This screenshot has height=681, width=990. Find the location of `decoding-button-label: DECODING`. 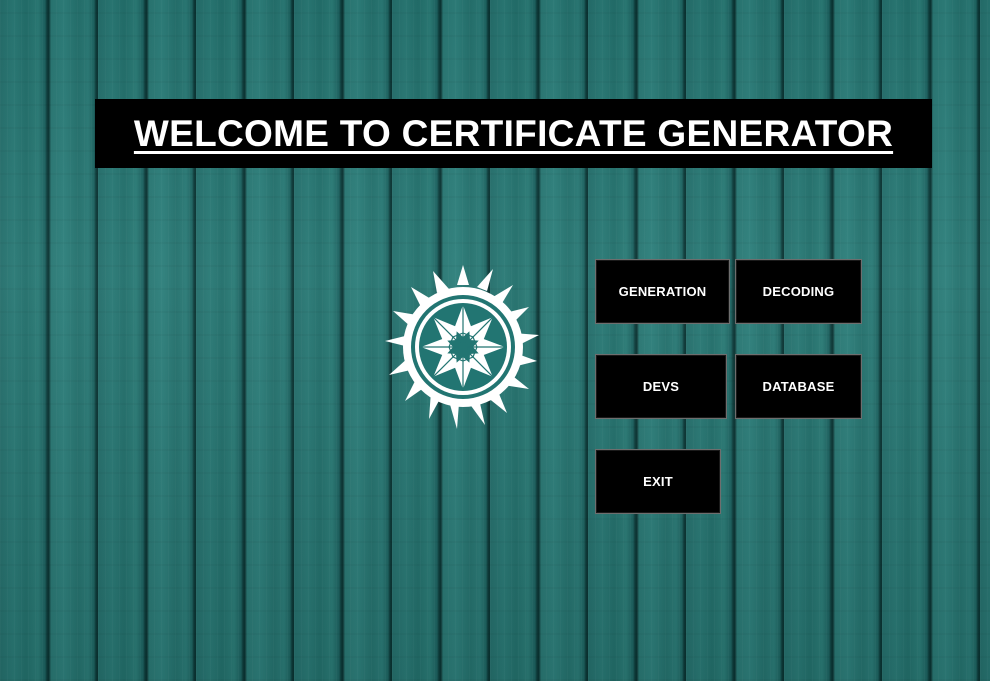

decoding-button-label: DECODING is located at coordinates (798, 291).